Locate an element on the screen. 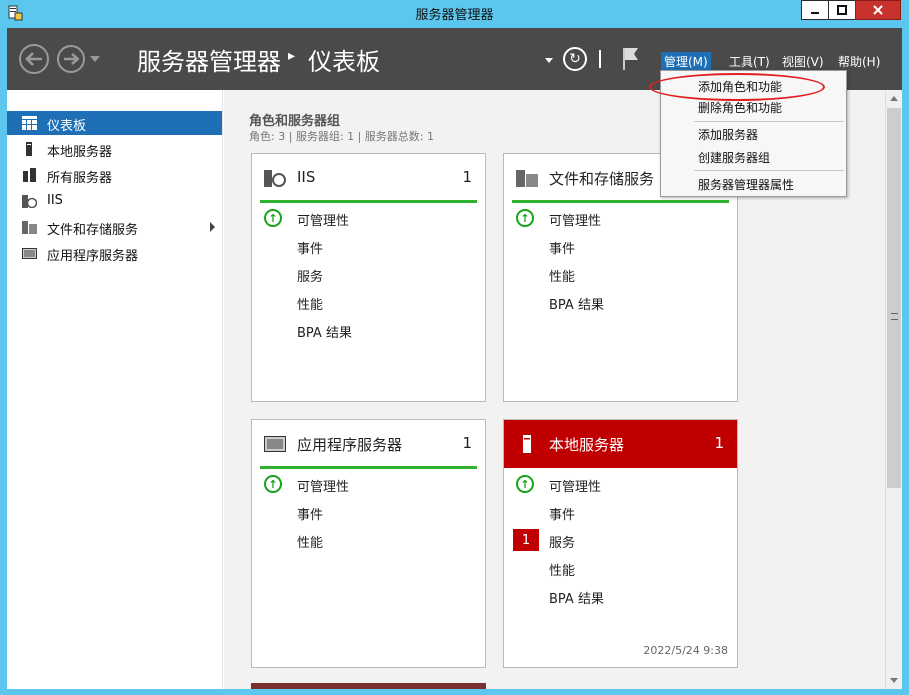 The width and height of the screenshot is (909, 695). tile-header: 应用程序服务器 1 is located at coordinates (368, 444).